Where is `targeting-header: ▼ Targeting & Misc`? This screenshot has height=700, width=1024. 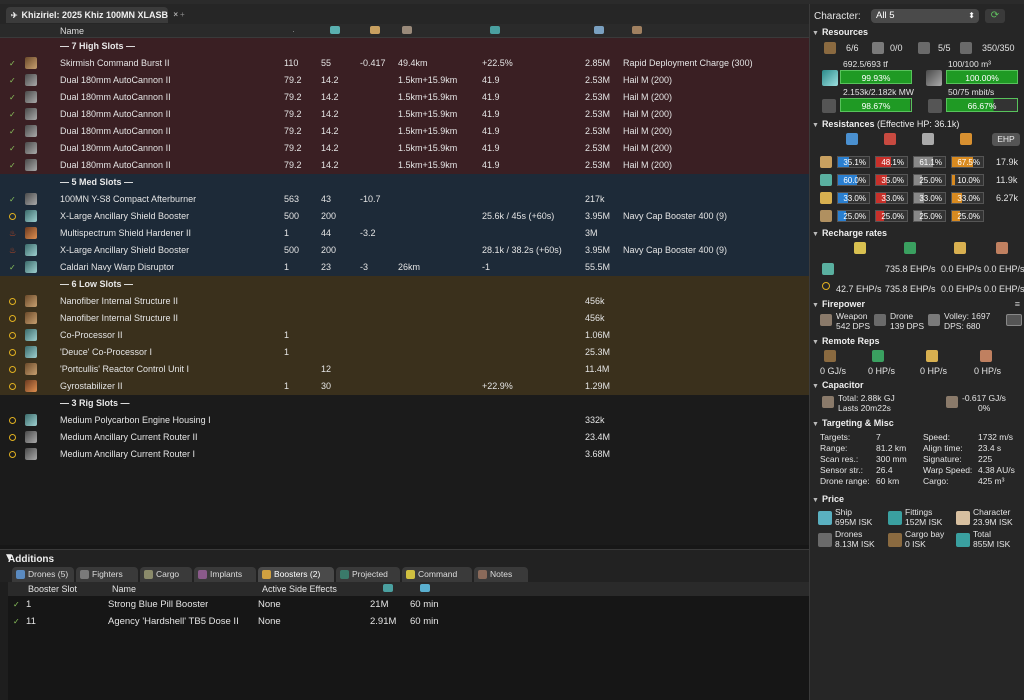 targeting-header: ▼ Targeting & Misc is located at coordinates (853, 423).